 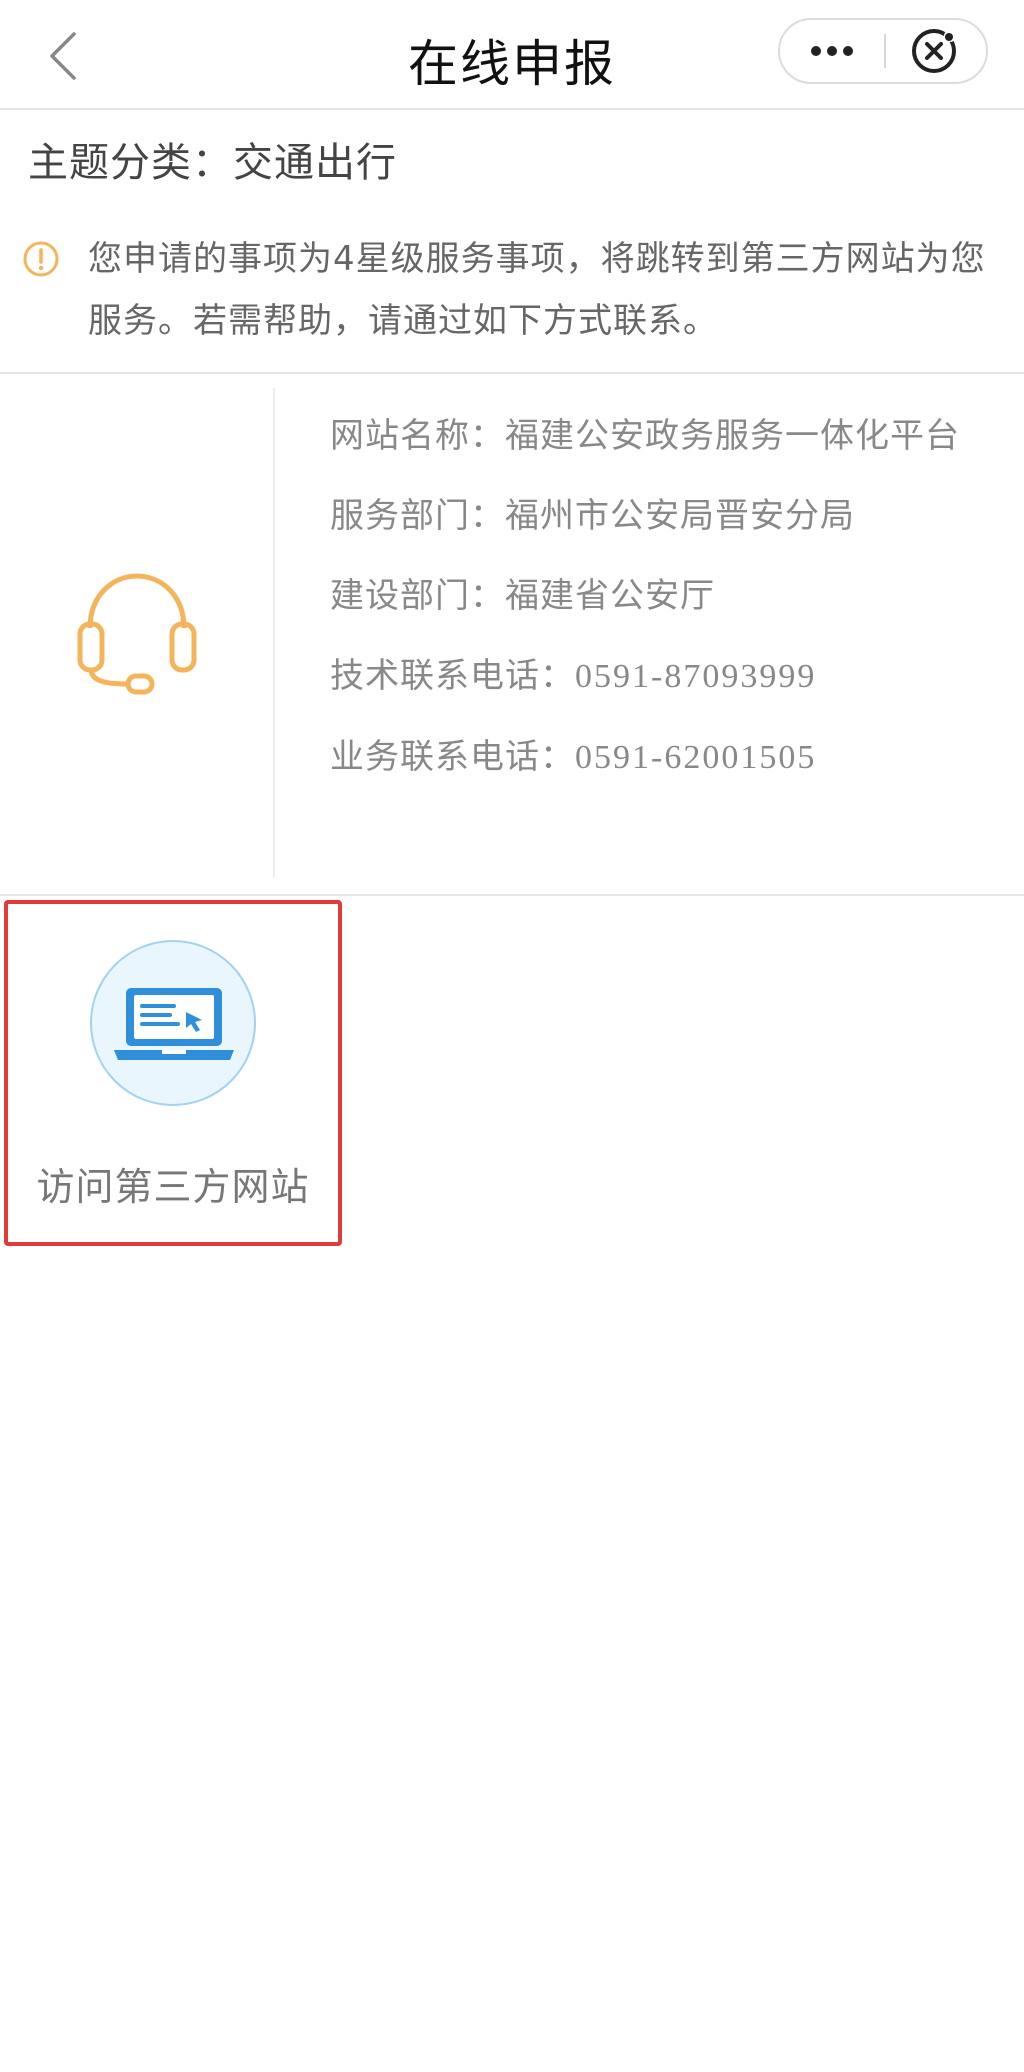 What do you see at coordinates (695, 757) in the screenshot?
I see `biz-phone-value: 0591-62001505` at bounding box center [695, 757].